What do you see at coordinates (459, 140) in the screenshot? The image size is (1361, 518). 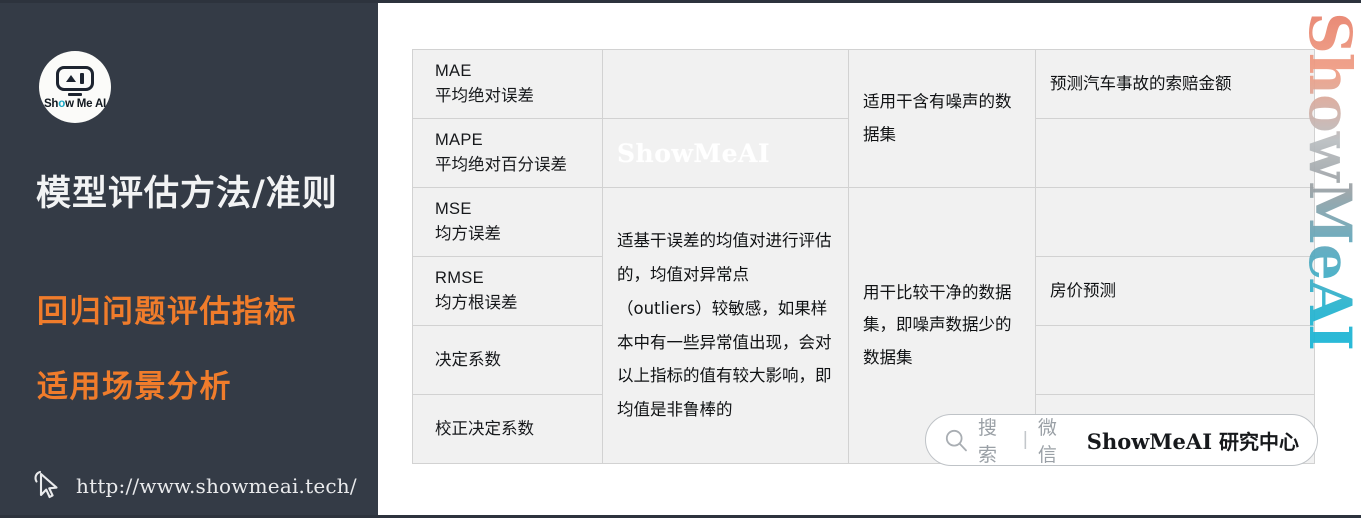 I see `metric-abbr: MAPE` at bounding box center [459, 140].